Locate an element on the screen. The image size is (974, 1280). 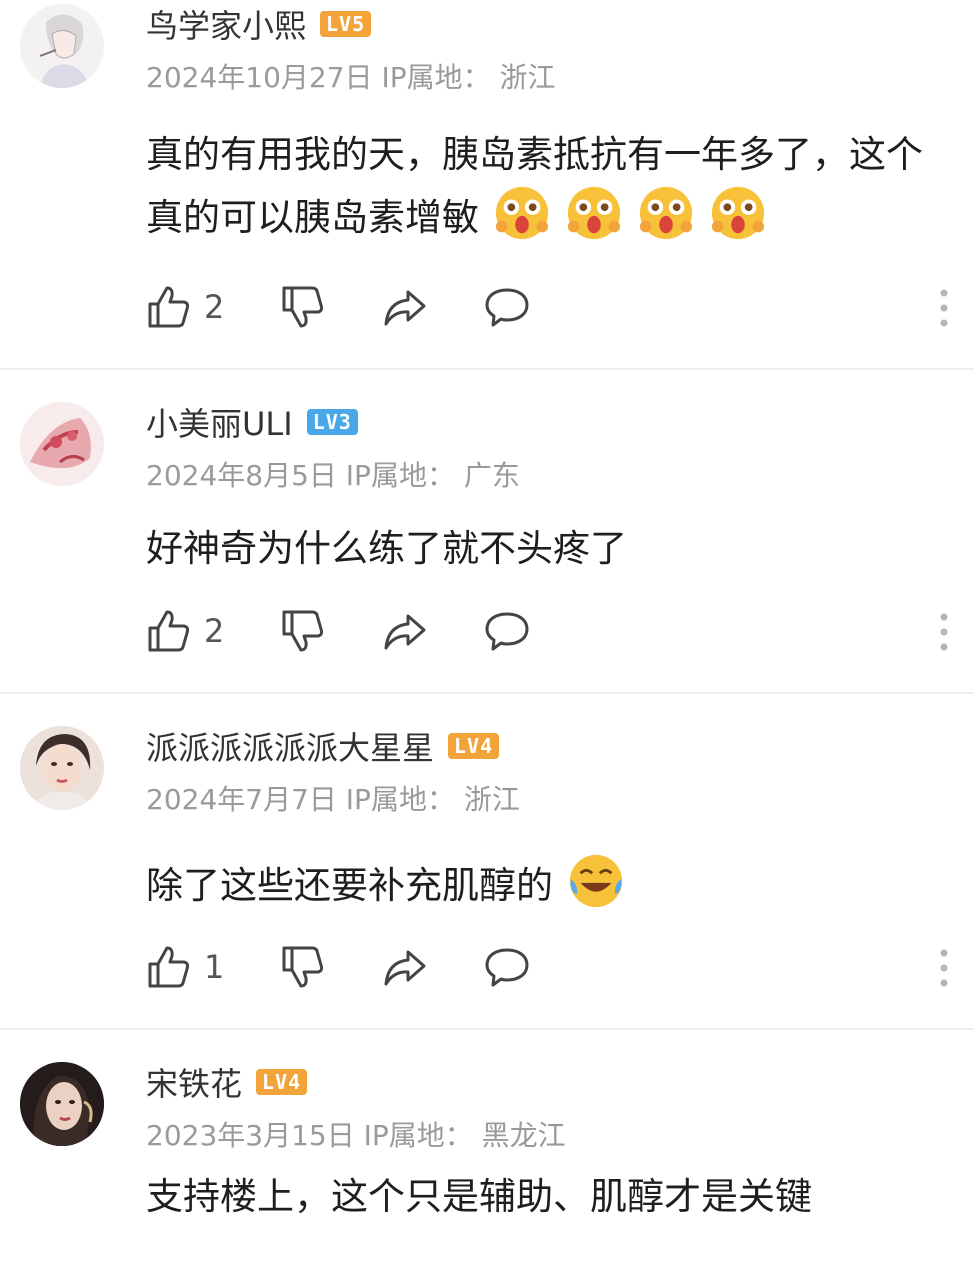
username: 宋铁花 is located at coordinates (194, 1082).